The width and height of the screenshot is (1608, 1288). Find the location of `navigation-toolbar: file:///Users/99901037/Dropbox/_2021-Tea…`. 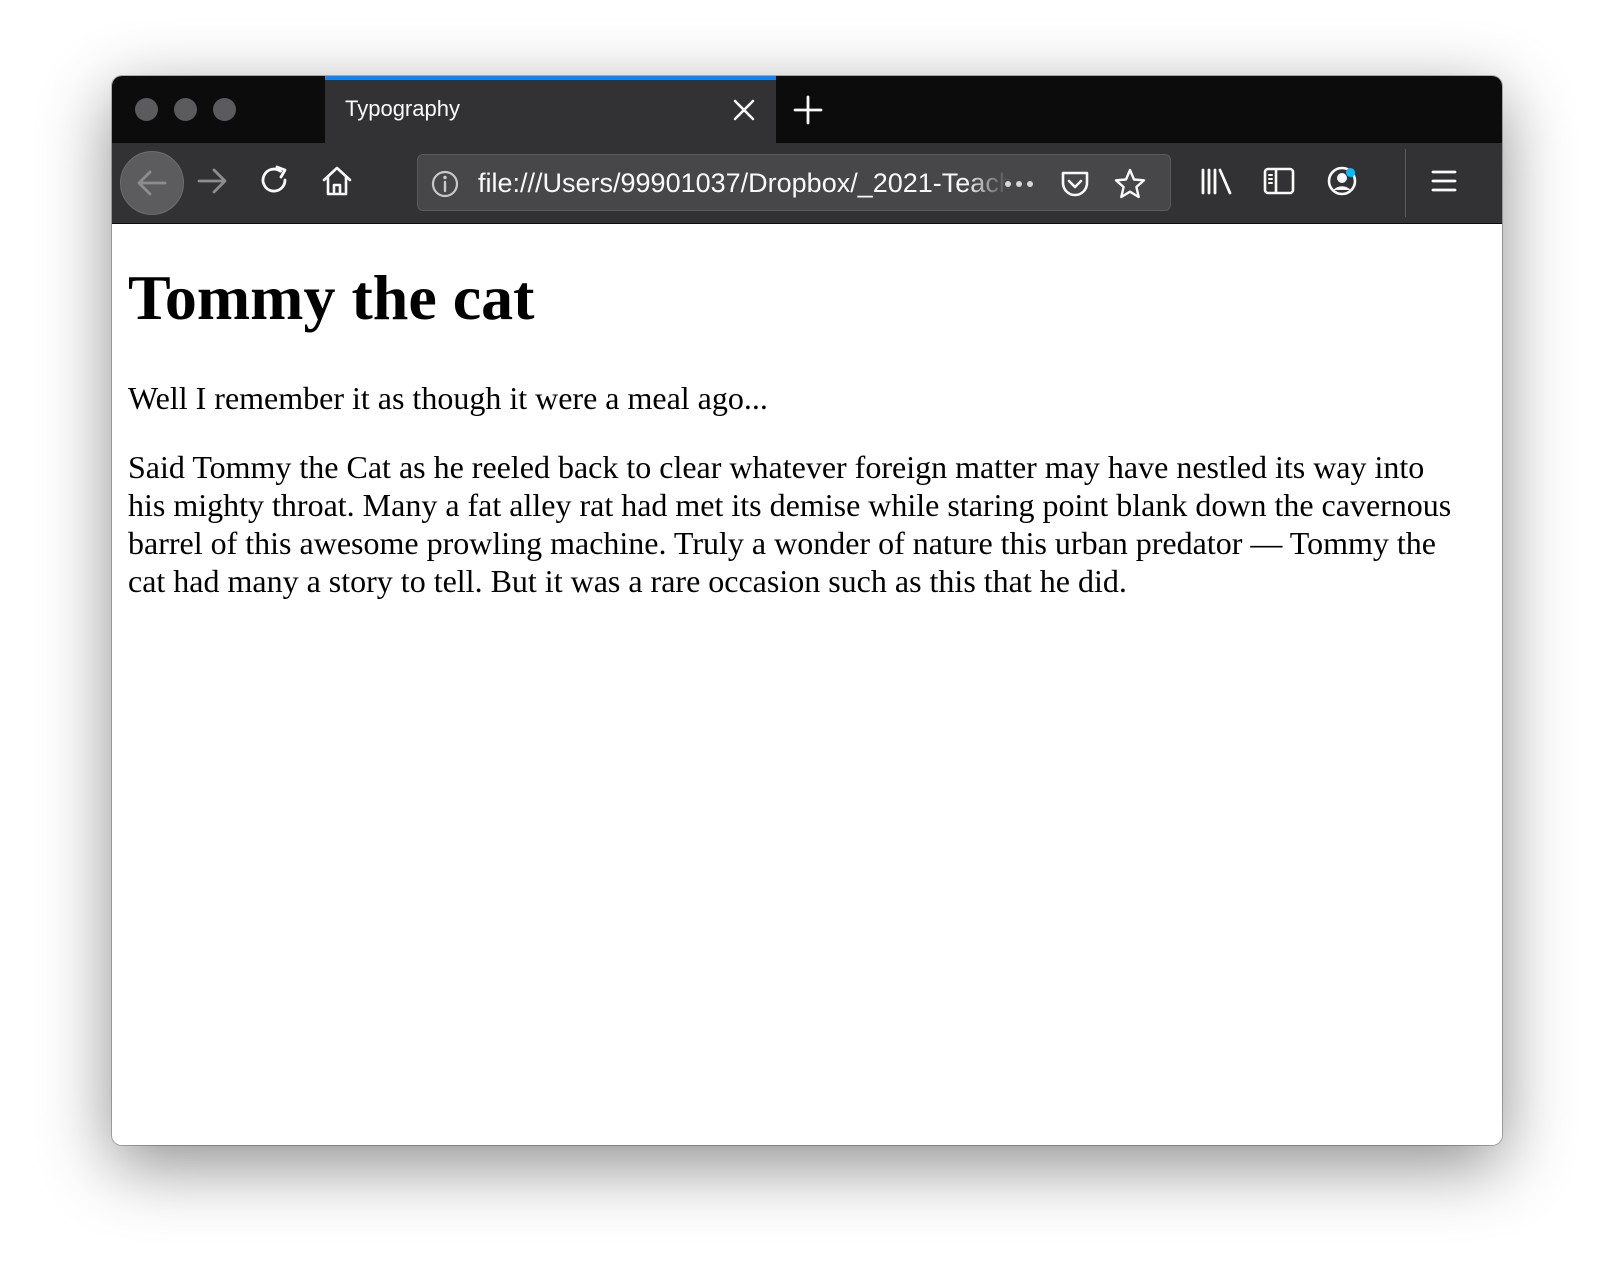

navigation-toolbar: file:///Users/99901037/Dropbox/_2021-Tea… is located at coordinates (807, 183).